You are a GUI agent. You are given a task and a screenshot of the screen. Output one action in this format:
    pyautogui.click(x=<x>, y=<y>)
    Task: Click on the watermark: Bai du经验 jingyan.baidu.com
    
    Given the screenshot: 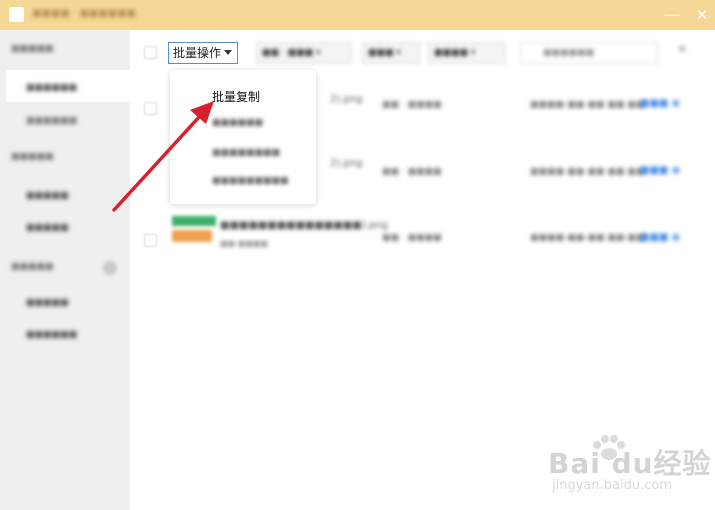 What is the action you would take?
    pyautogui.click(x=629, y=466)
    